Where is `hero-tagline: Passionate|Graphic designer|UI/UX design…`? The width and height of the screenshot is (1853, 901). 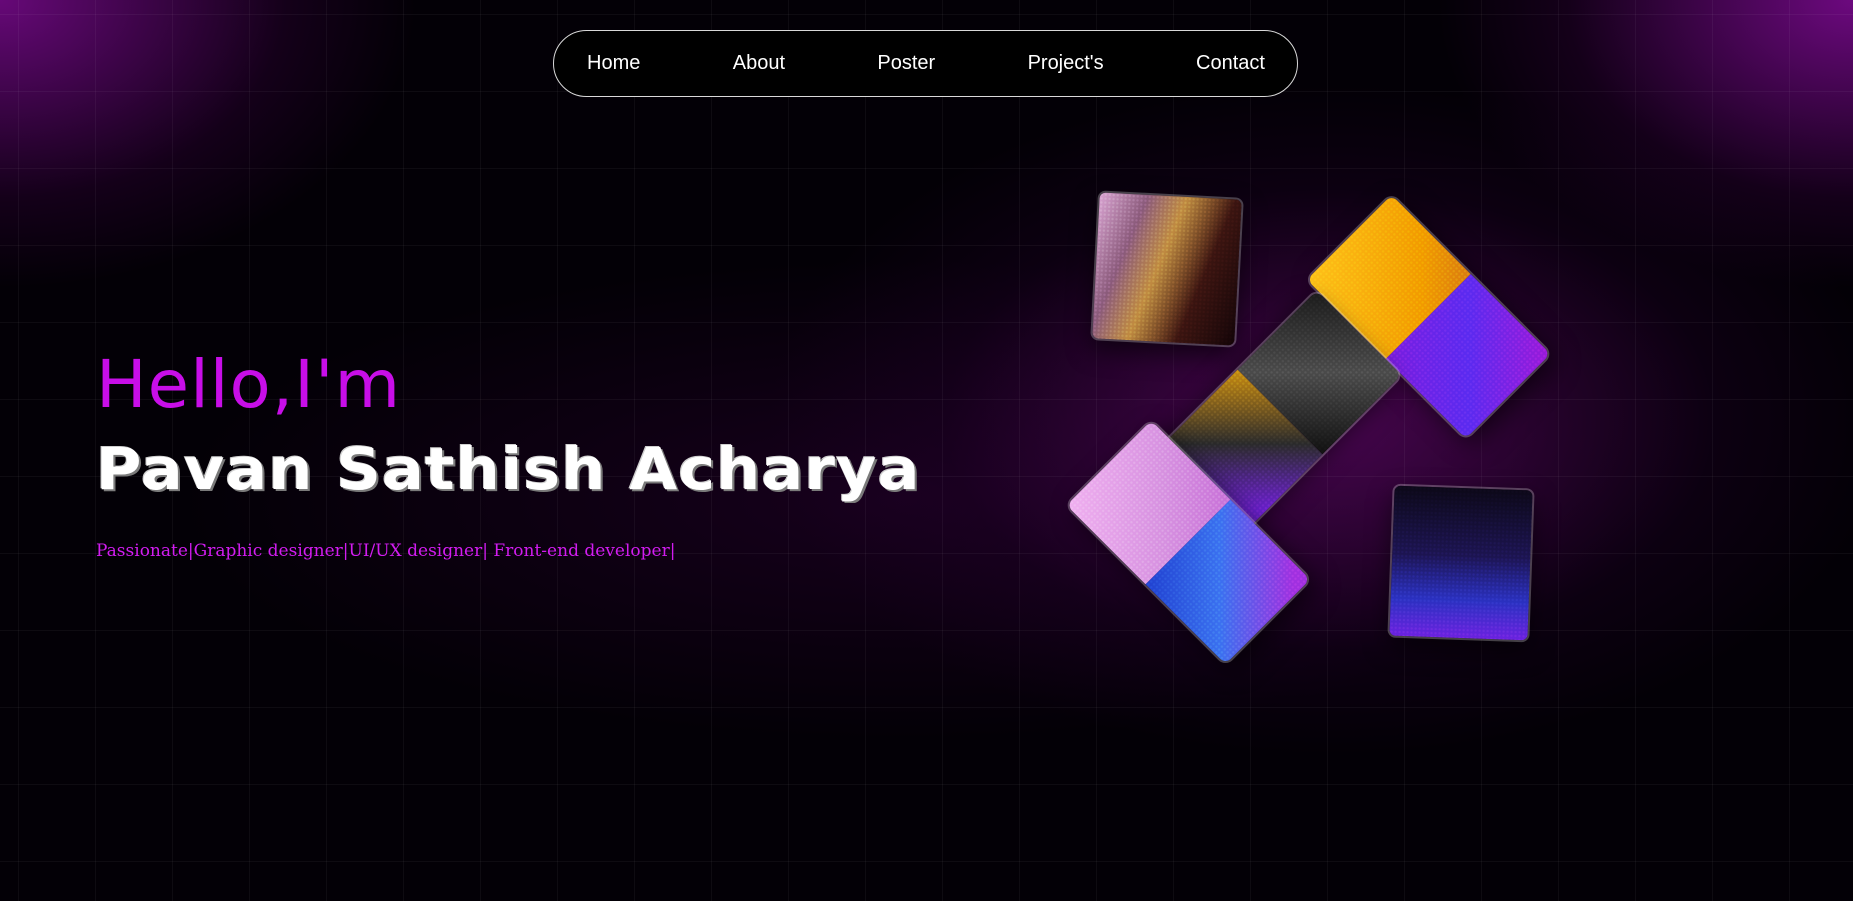 hero-tagline: Passionate|Graphic designer|UI/UX design… is located at coordinates (386, 551).